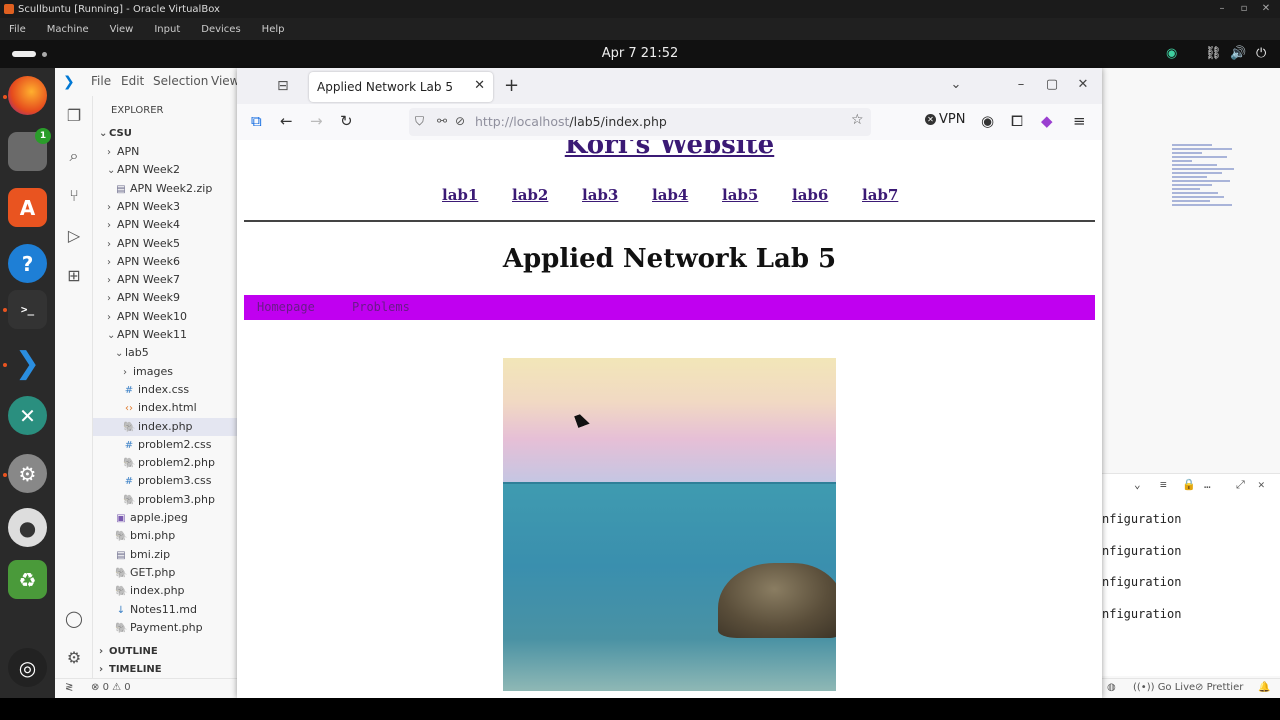 This screenshot has height=720, width=1280. What do you see at coordinates (29, 149) in the screenshot?
I see `files-icon: 1` at bounding box center [29, 149].